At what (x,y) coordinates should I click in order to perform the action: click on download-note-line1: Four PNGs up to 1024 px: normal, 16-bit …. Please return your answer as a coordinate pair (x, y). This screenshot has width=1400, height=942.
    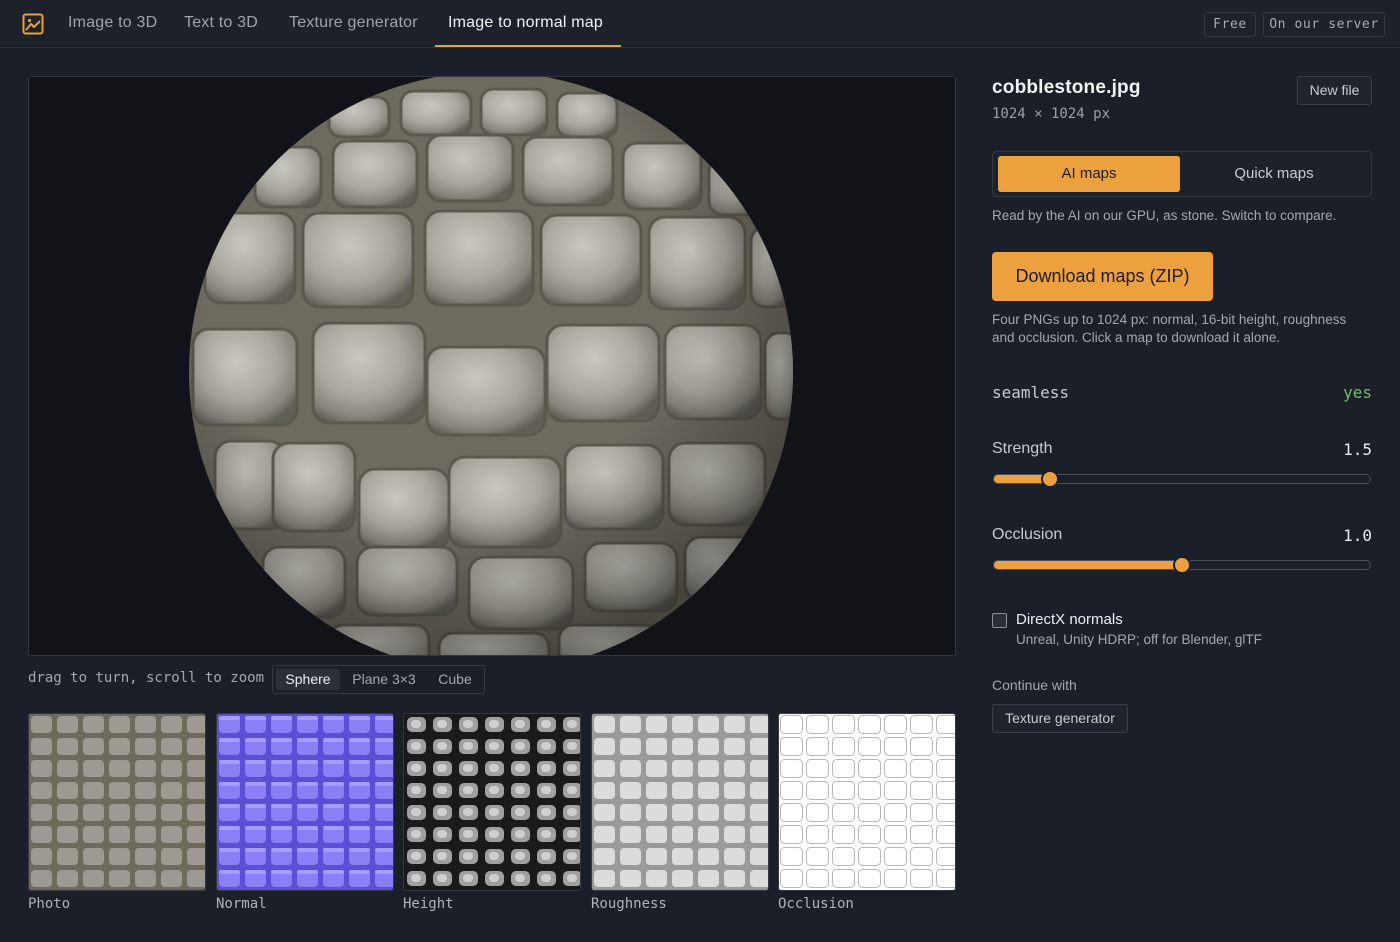
    Looking at the image, I should click on (1169, 319).